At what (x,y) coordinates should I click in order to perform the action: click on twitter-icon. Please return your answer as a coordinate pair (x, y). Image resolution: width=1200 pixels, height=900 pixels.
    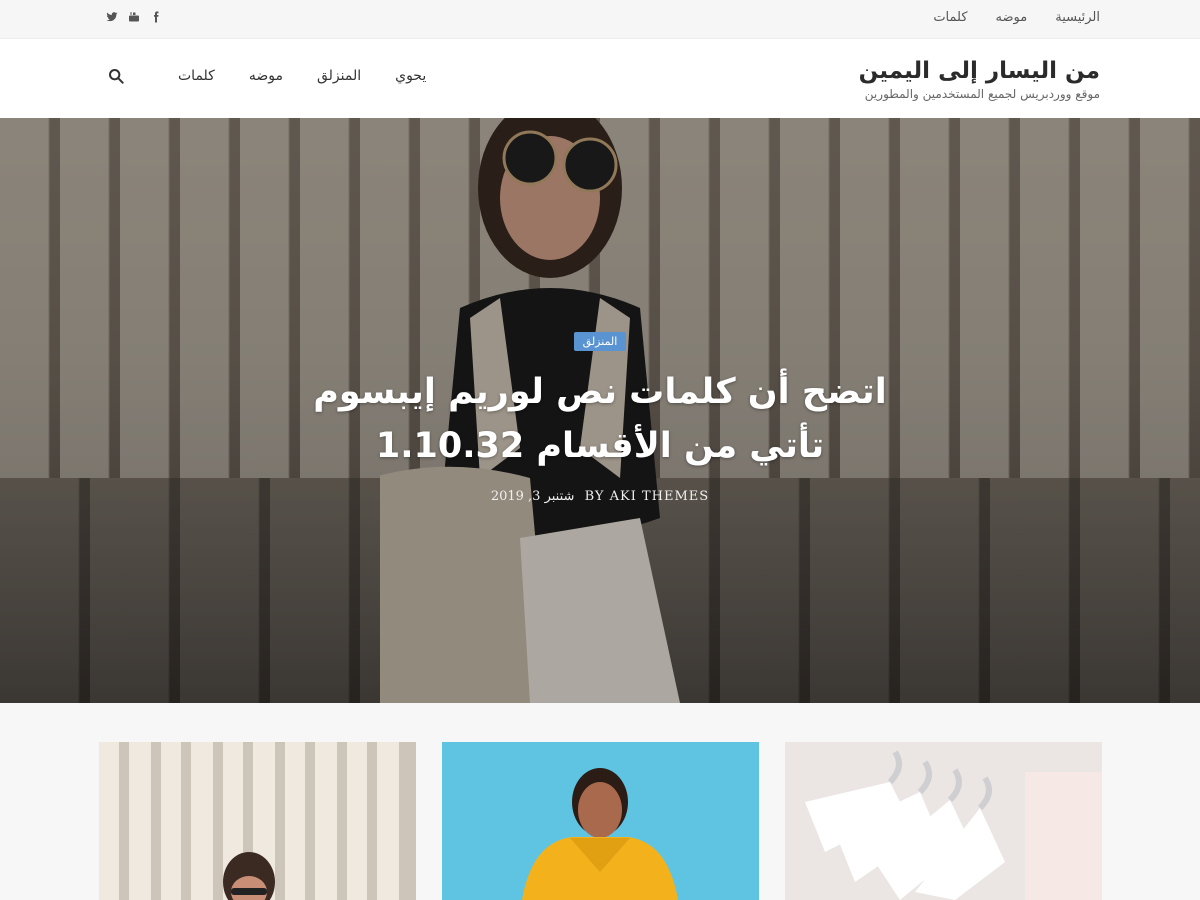
    Looking at the image, I should click on (112, 17).